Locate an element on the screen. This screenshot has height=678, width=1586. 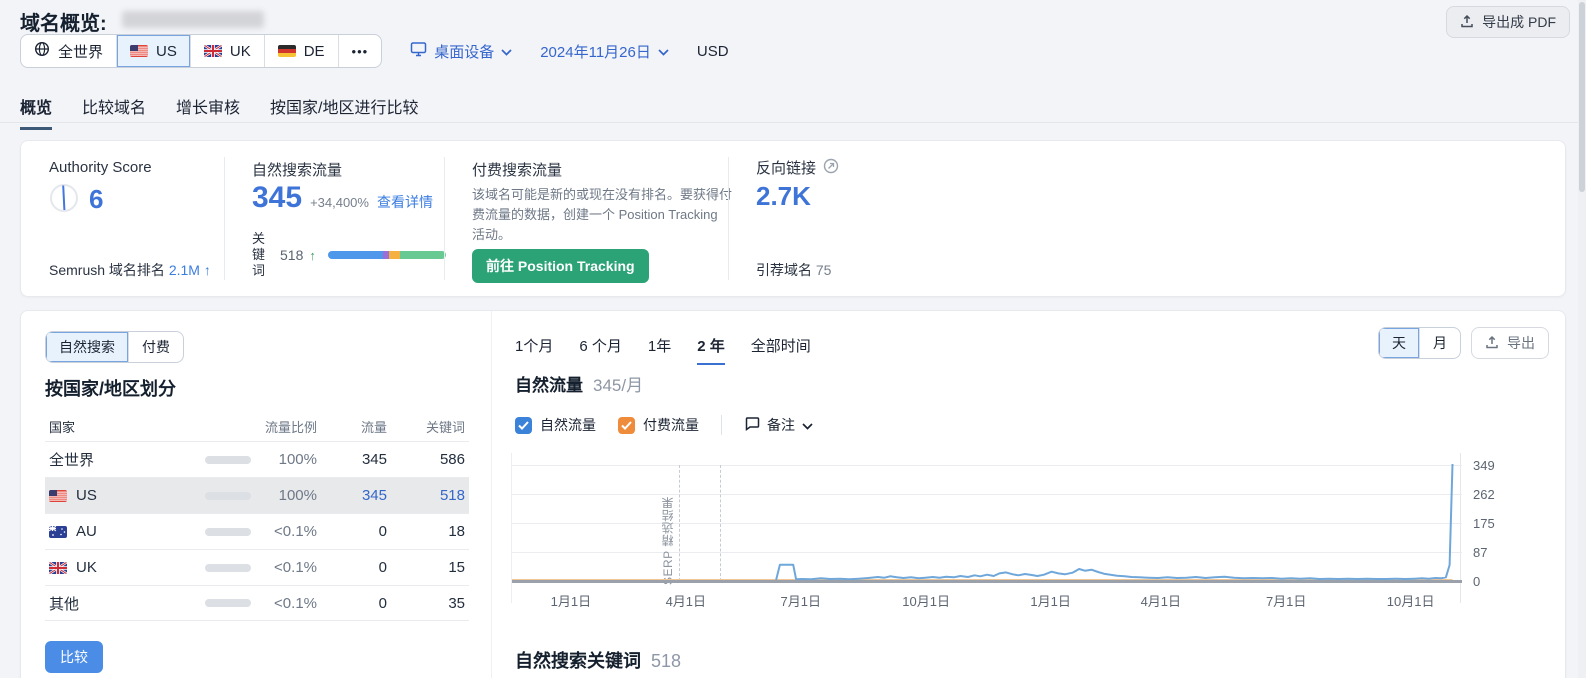
chart-export-button: 导出 is located at coordinates (1510, 343).